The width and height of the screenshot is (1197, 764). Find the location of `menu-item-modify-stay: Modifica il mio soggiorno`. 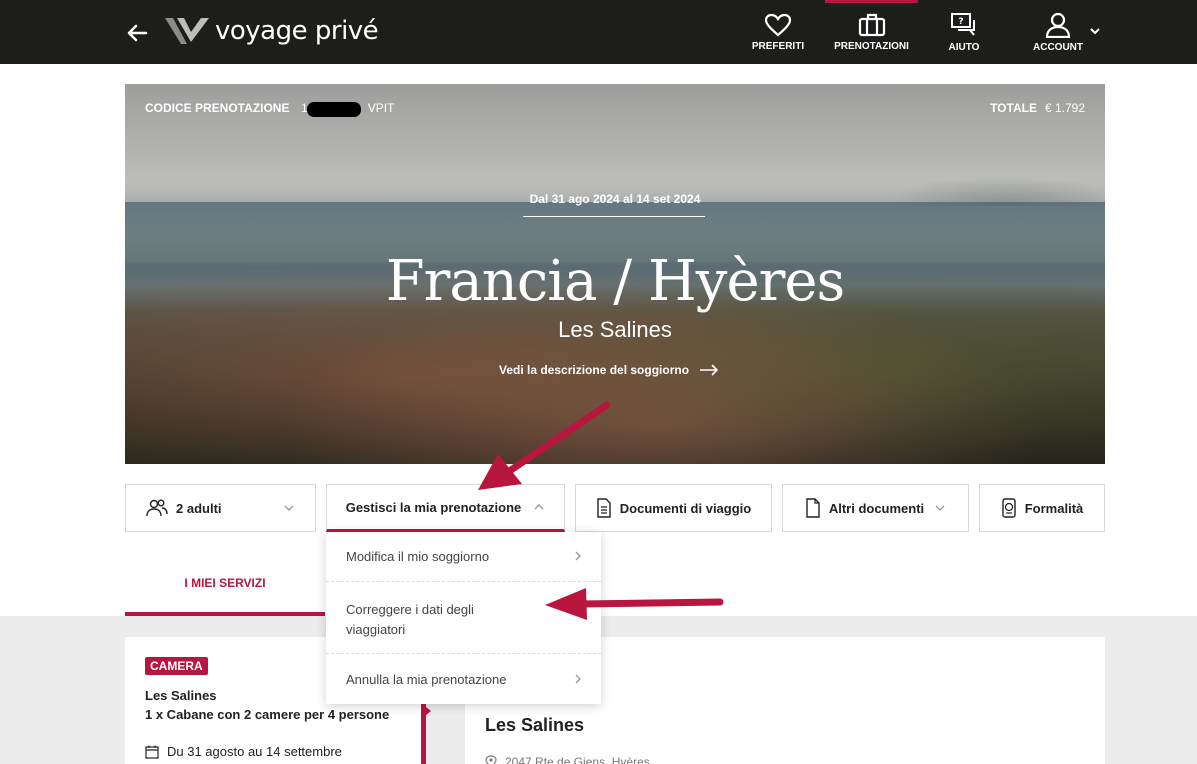

menu-item-modify-stay: Modifica il mio soggiorno is located at coordinates (463, 557).